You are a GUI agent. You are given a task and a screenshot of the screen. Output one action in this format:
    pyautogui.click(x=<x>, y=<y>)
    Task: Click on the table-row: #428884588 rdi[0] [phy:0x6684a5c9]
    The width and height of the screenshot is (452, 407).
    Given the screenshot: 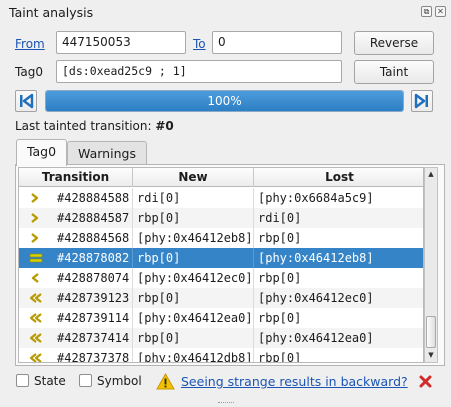 What is the action you would take?
    pyautogui.click(x=221, y=198)
    